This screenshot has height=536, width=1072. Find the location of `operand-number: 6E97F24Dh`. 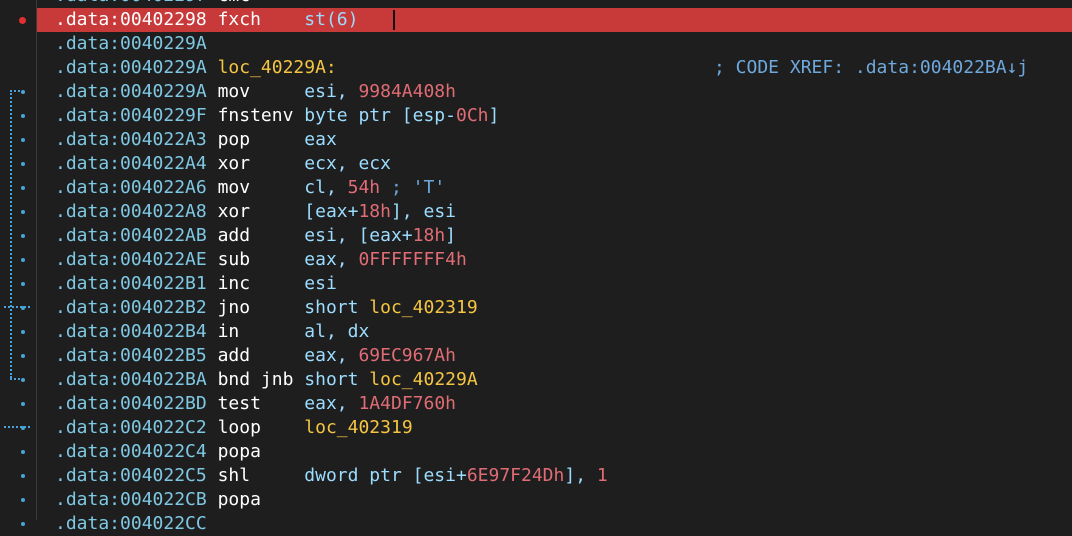

operand-number: 6E97F24Dh is located at coordinates (515, 475).